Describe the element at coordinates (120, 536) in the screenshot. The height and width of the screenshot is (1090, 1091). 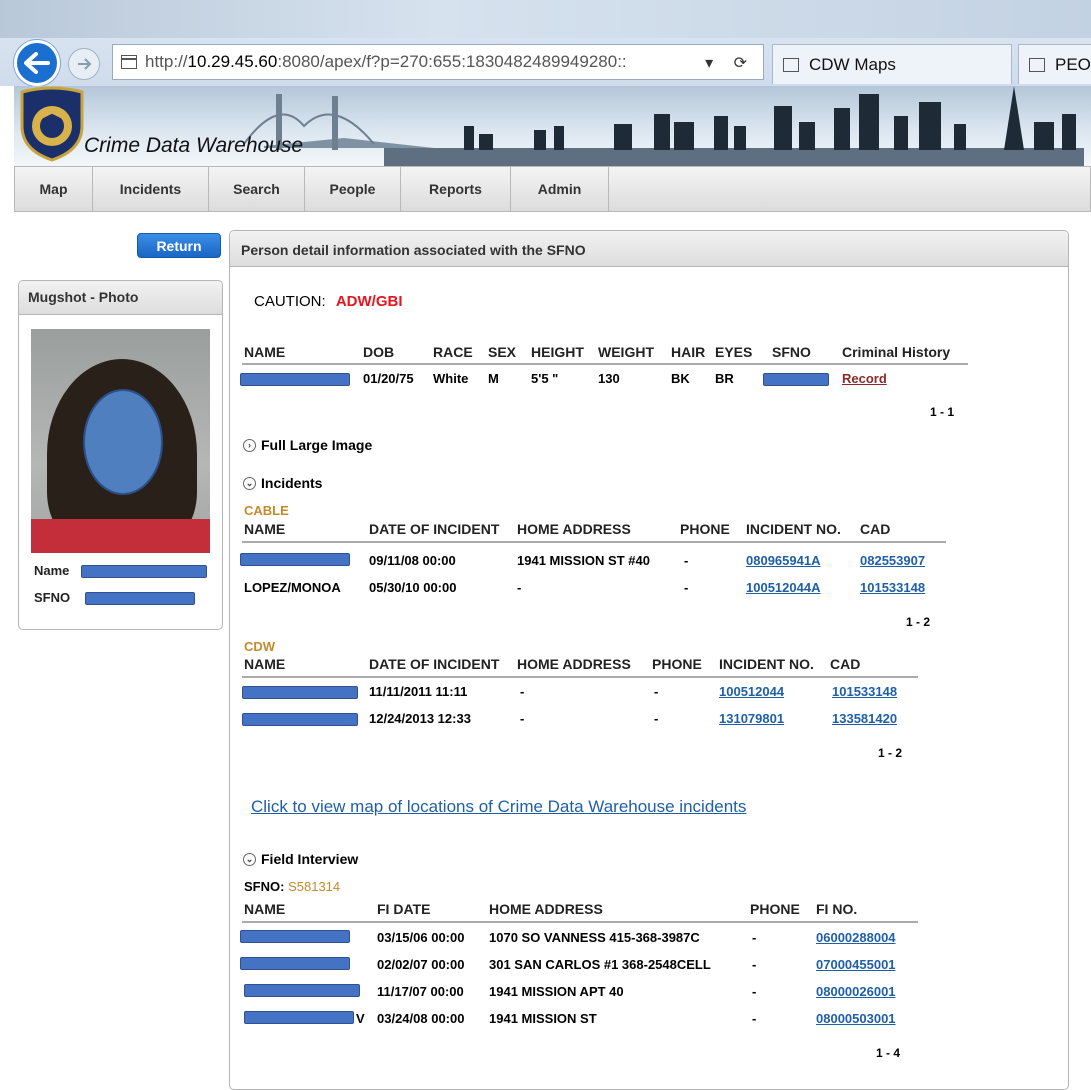
I see `photo-shirt` at that location.